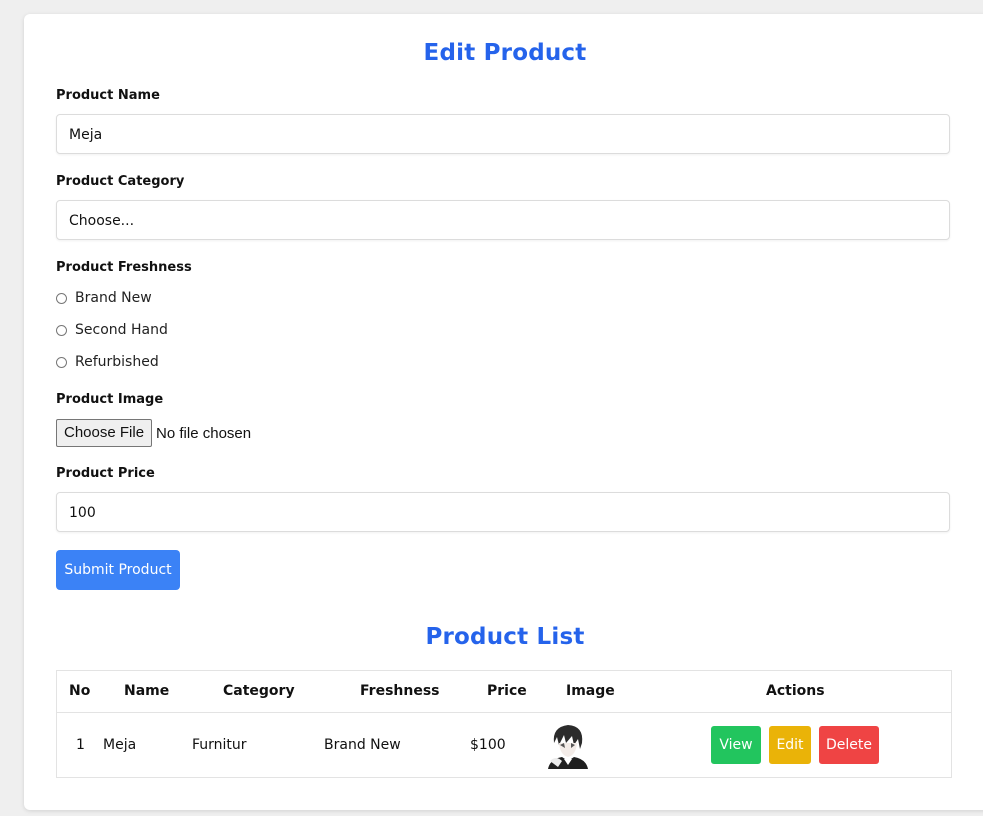  Describe the element at coordinates (104, 433) in the screenshot. I see `choose-file-button: Choose File` at that location.